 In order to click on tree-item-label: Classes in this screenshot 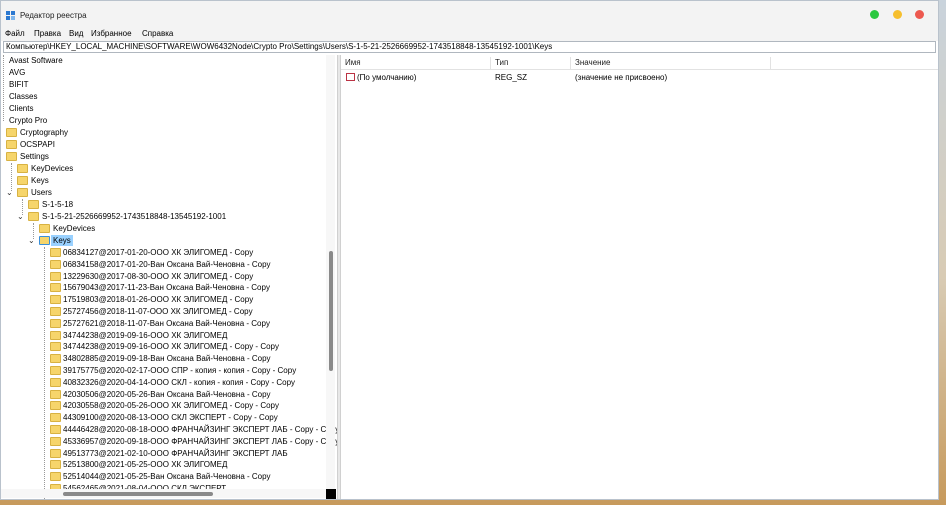, I will do `click(23, 96)`.